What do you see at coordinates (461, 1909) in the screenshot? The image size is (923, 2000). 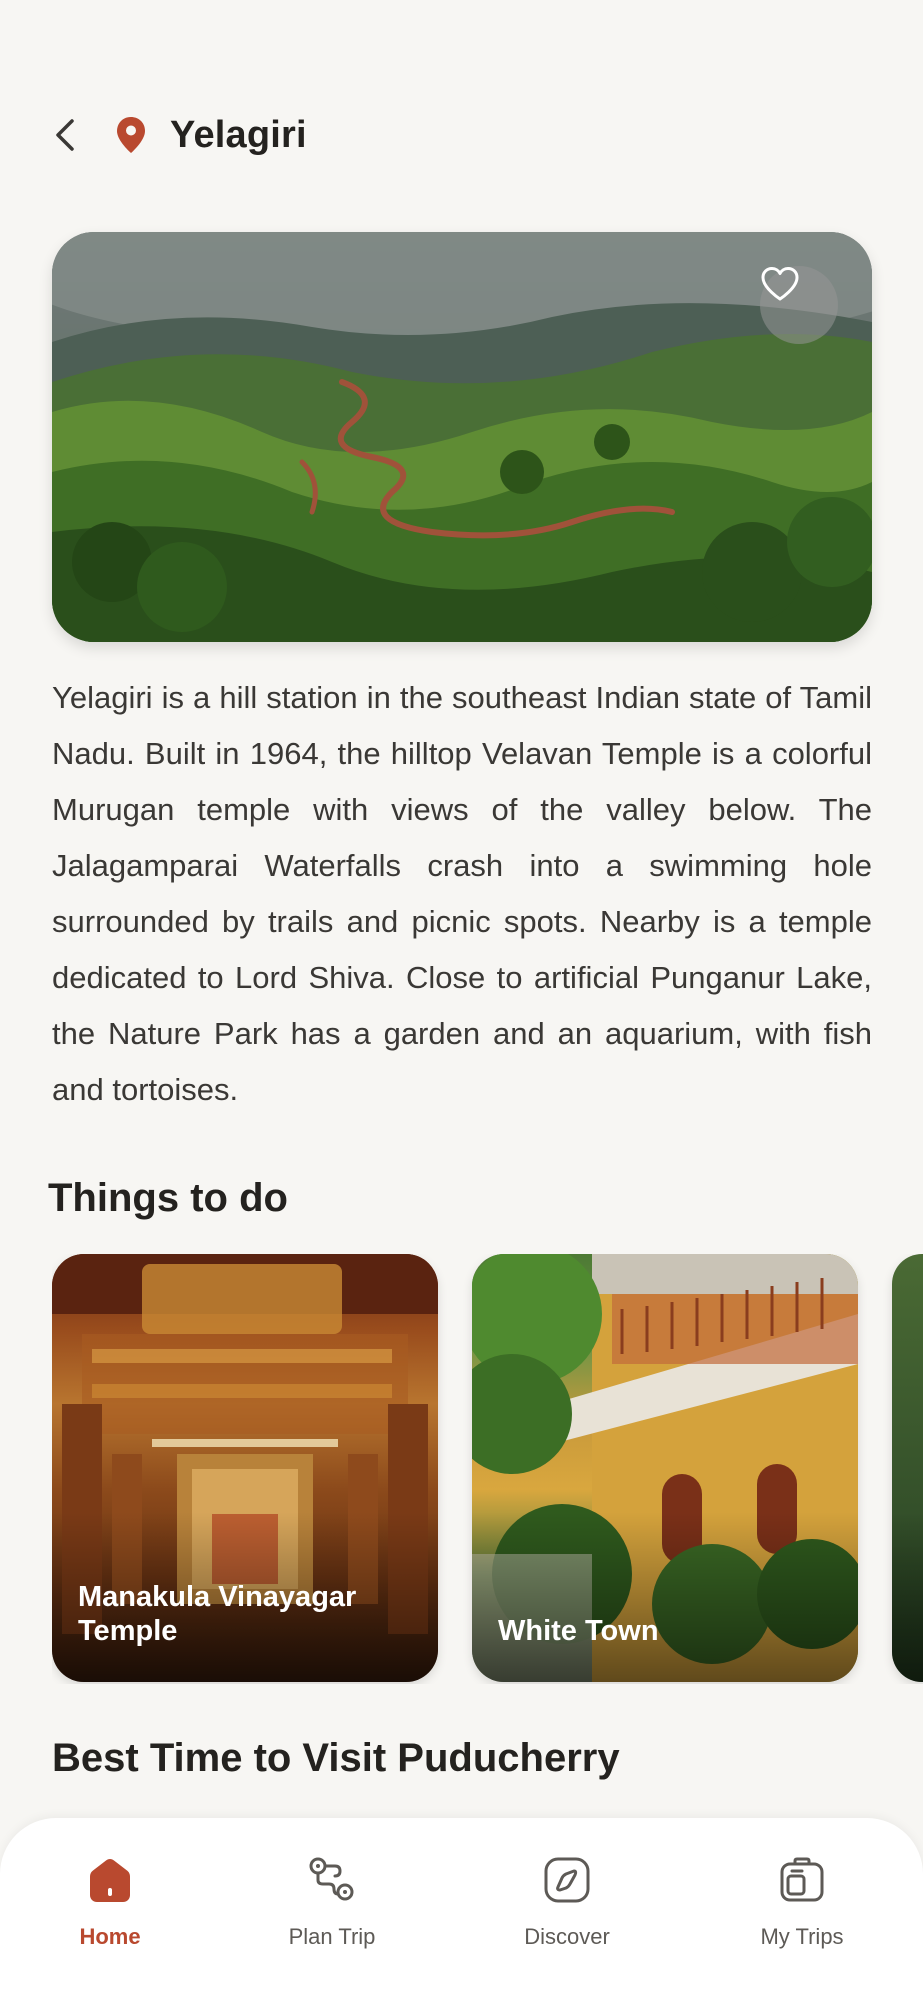 I see `bottom-navigation: Home Plan Trip Discover My Trips` at bounding box center [461, 1909].